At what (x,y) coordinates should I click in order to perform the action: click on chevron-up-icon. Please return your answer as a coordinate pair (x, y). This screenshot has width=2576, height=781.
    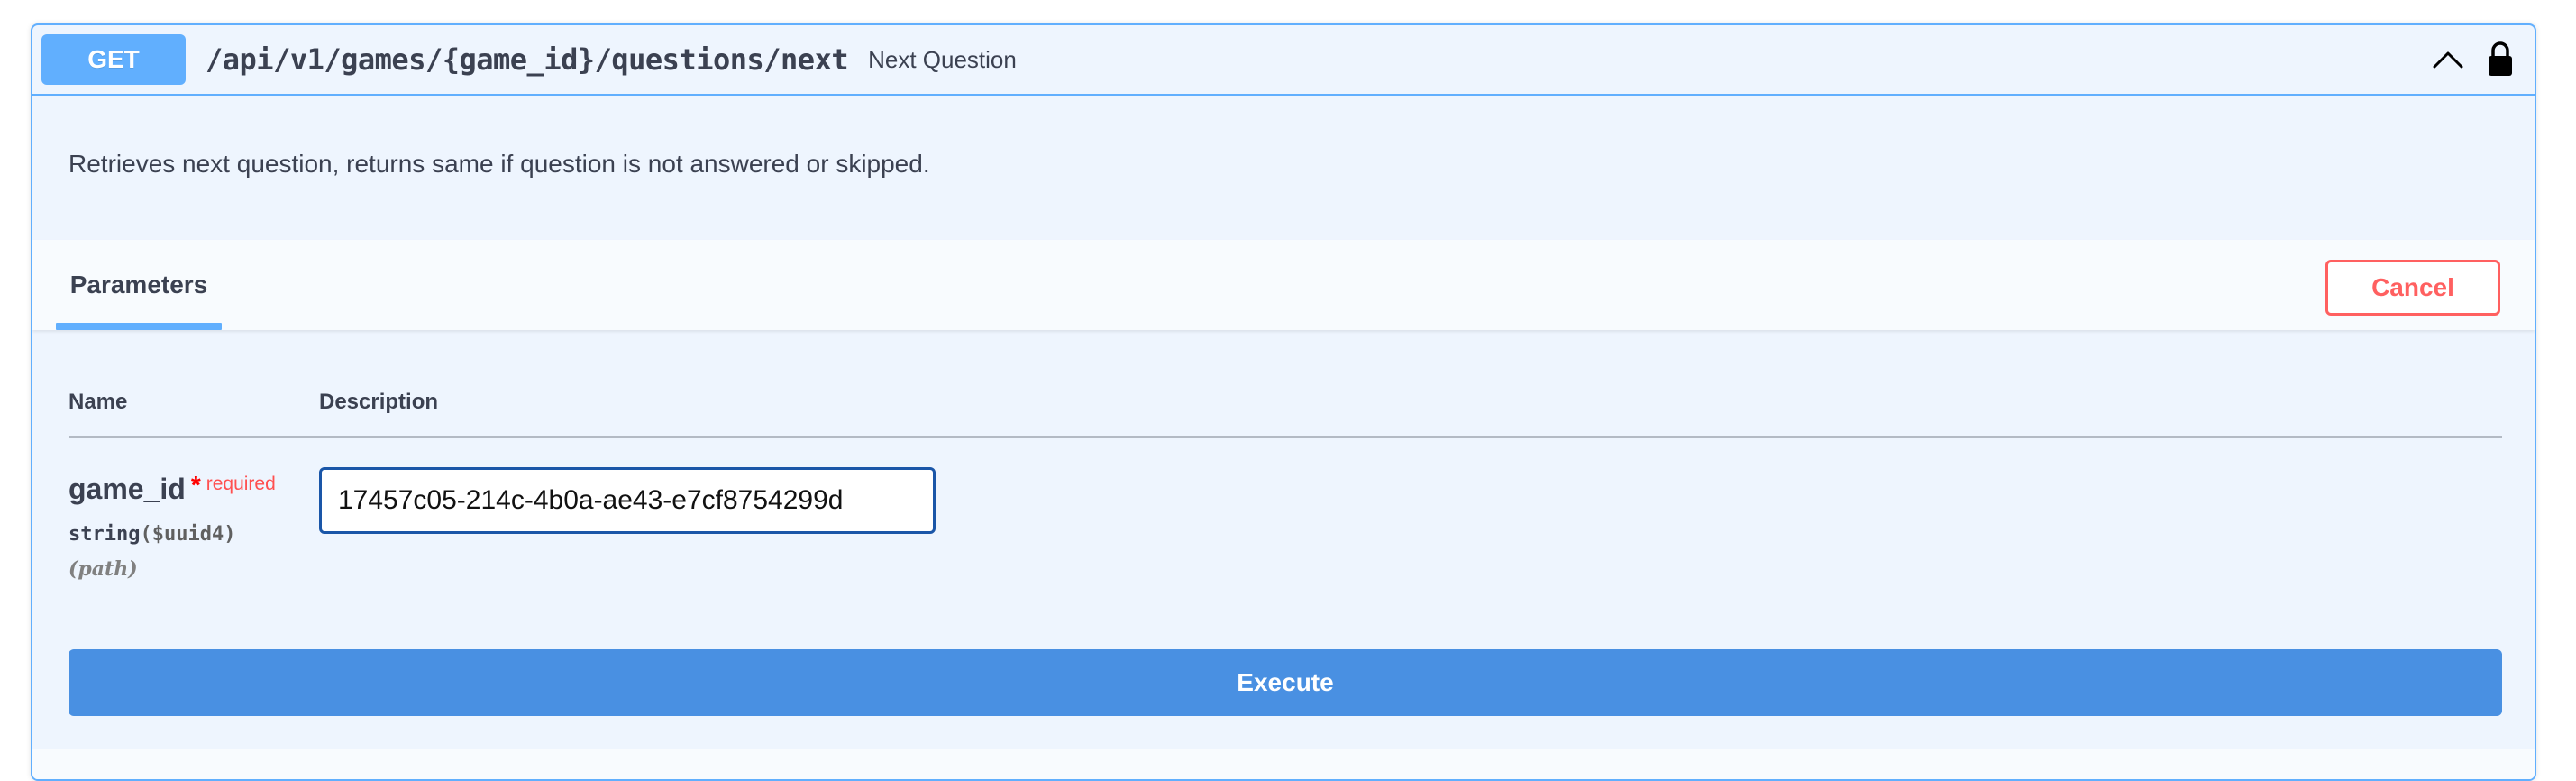
    Looking at the image, I should click on (2448, 60).